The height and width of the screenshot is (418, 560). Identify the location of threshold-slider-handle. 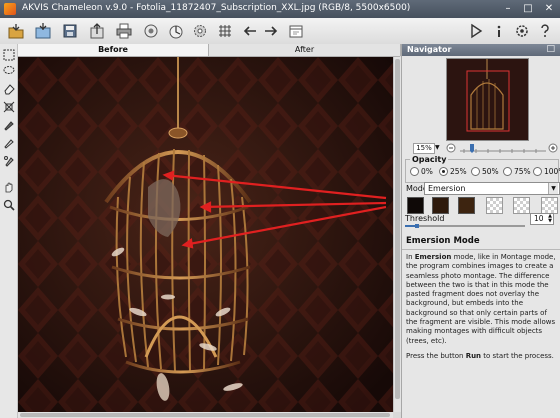
(417, 226).